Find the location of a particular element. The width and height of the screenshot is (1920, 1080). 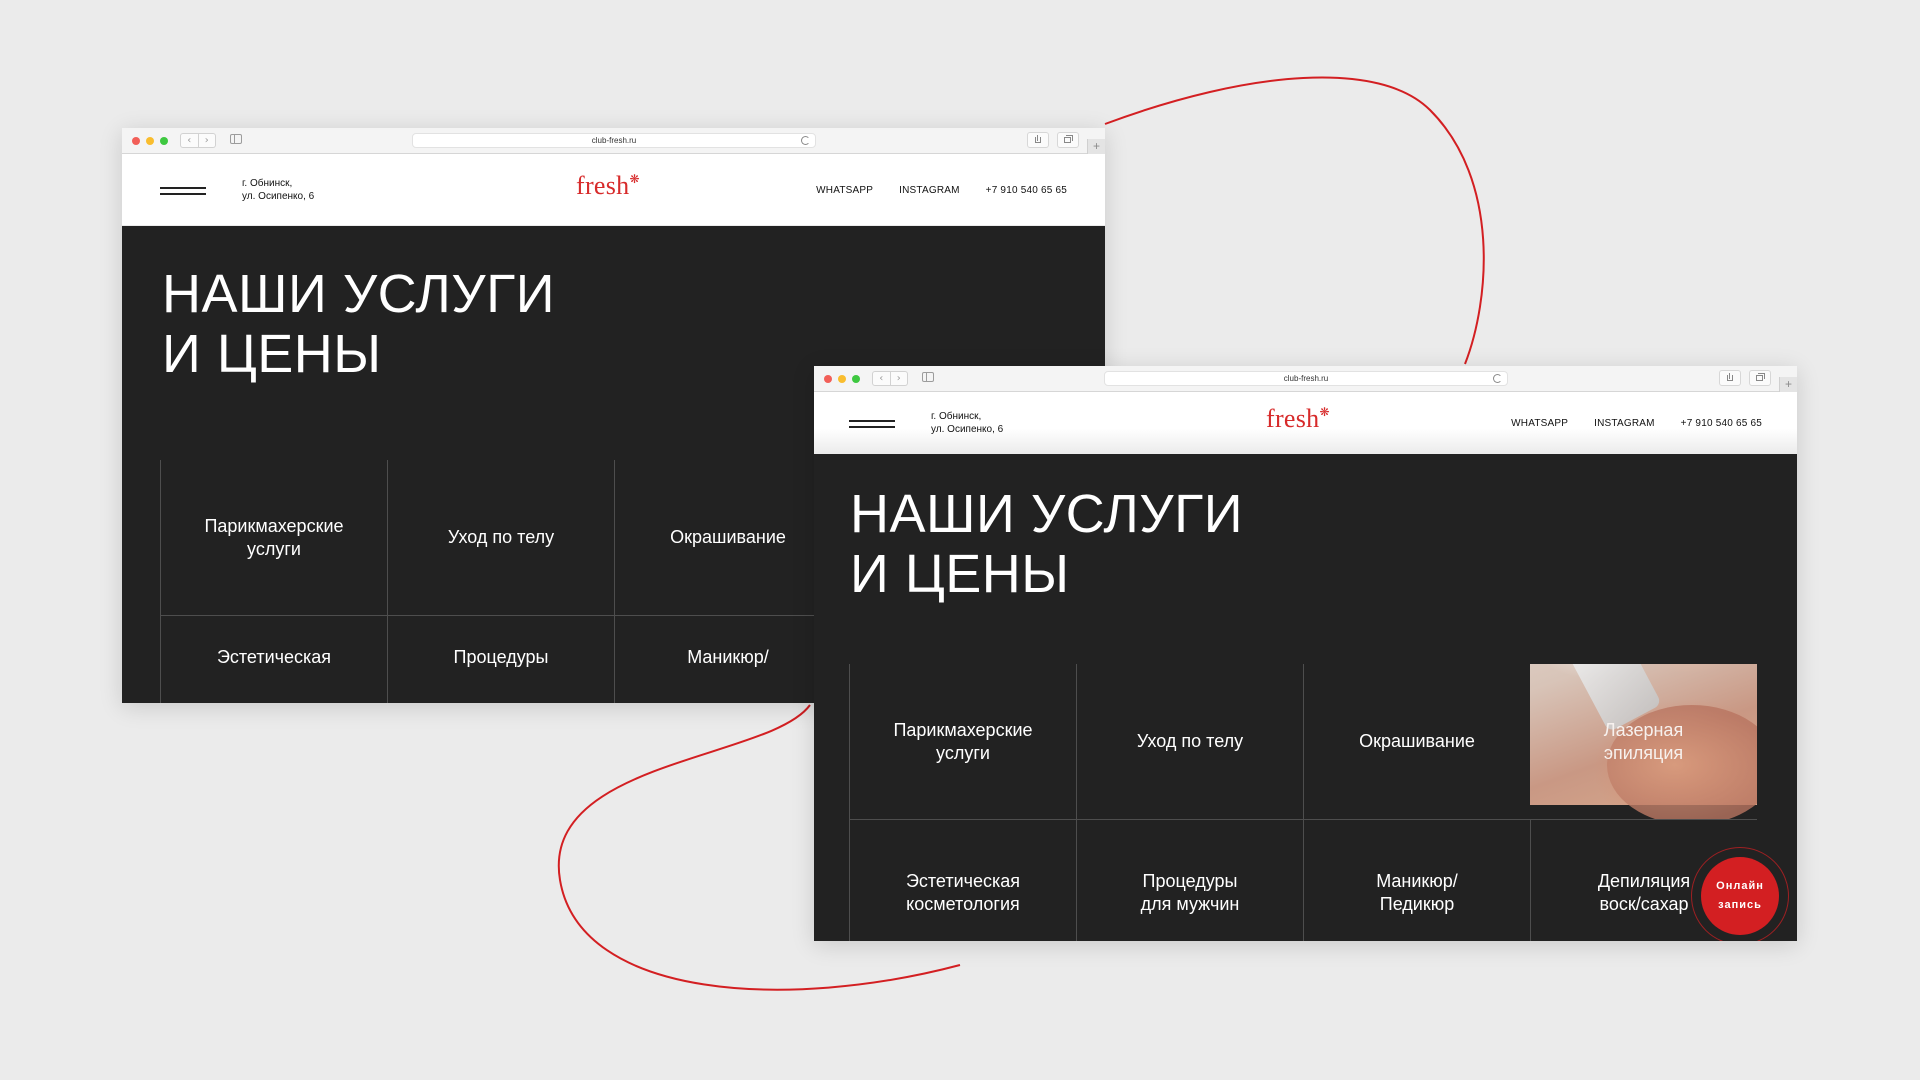

service-label: Маникюр/ is located at coordinates (728, 657).